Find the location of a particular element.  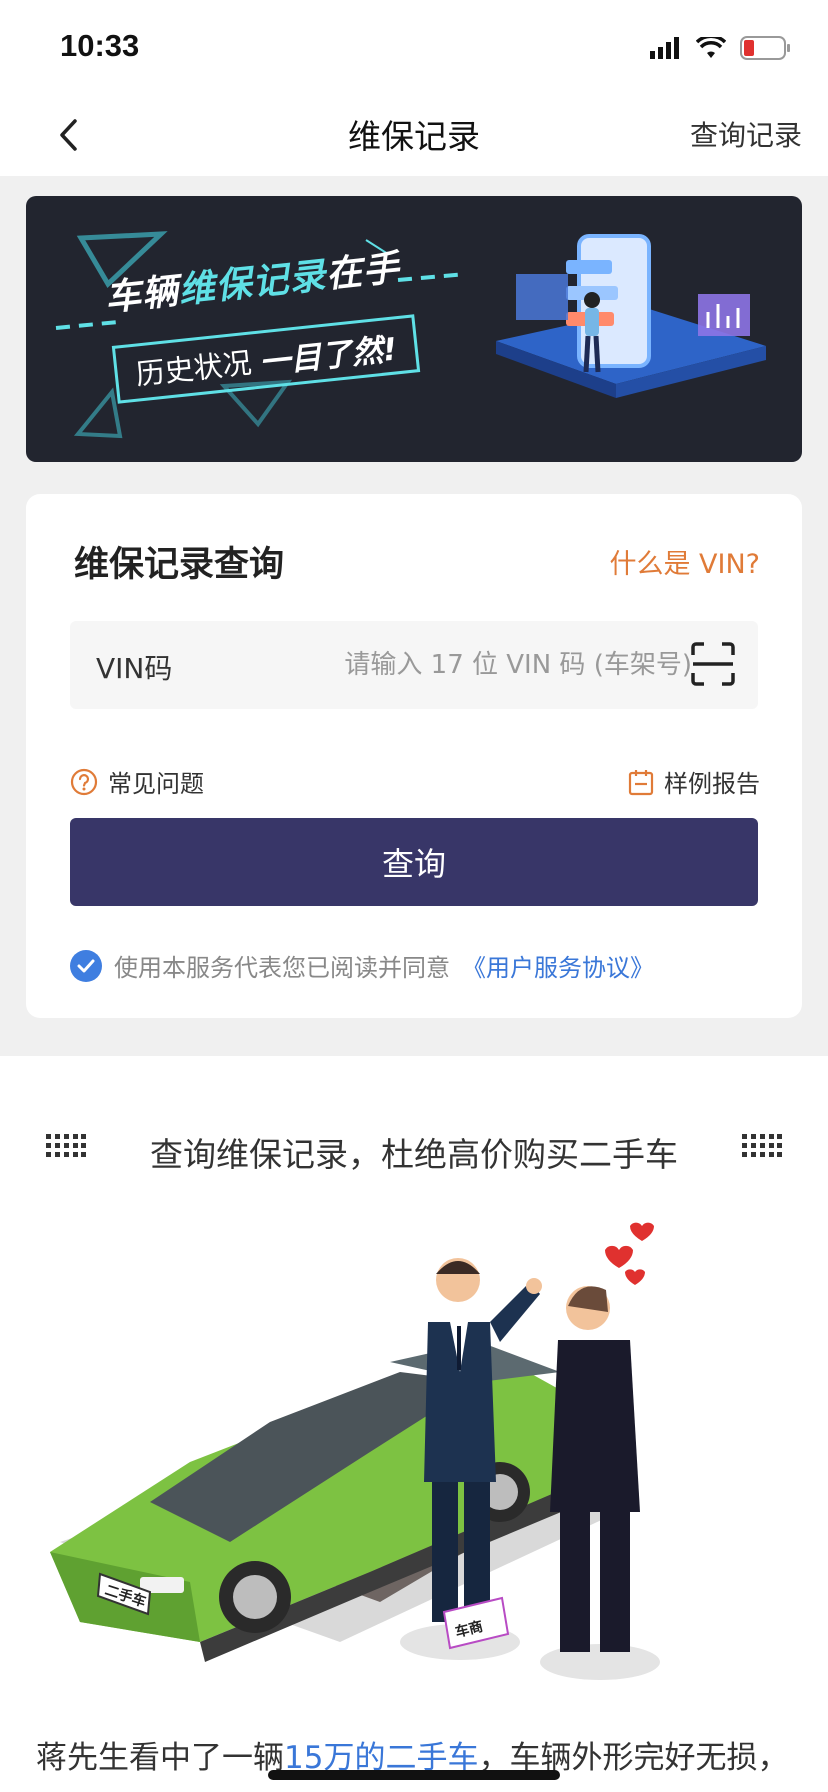

promo-banner: 车辆维保记录在手 历史状况 一目了然! is located at coordinates (414, 329).